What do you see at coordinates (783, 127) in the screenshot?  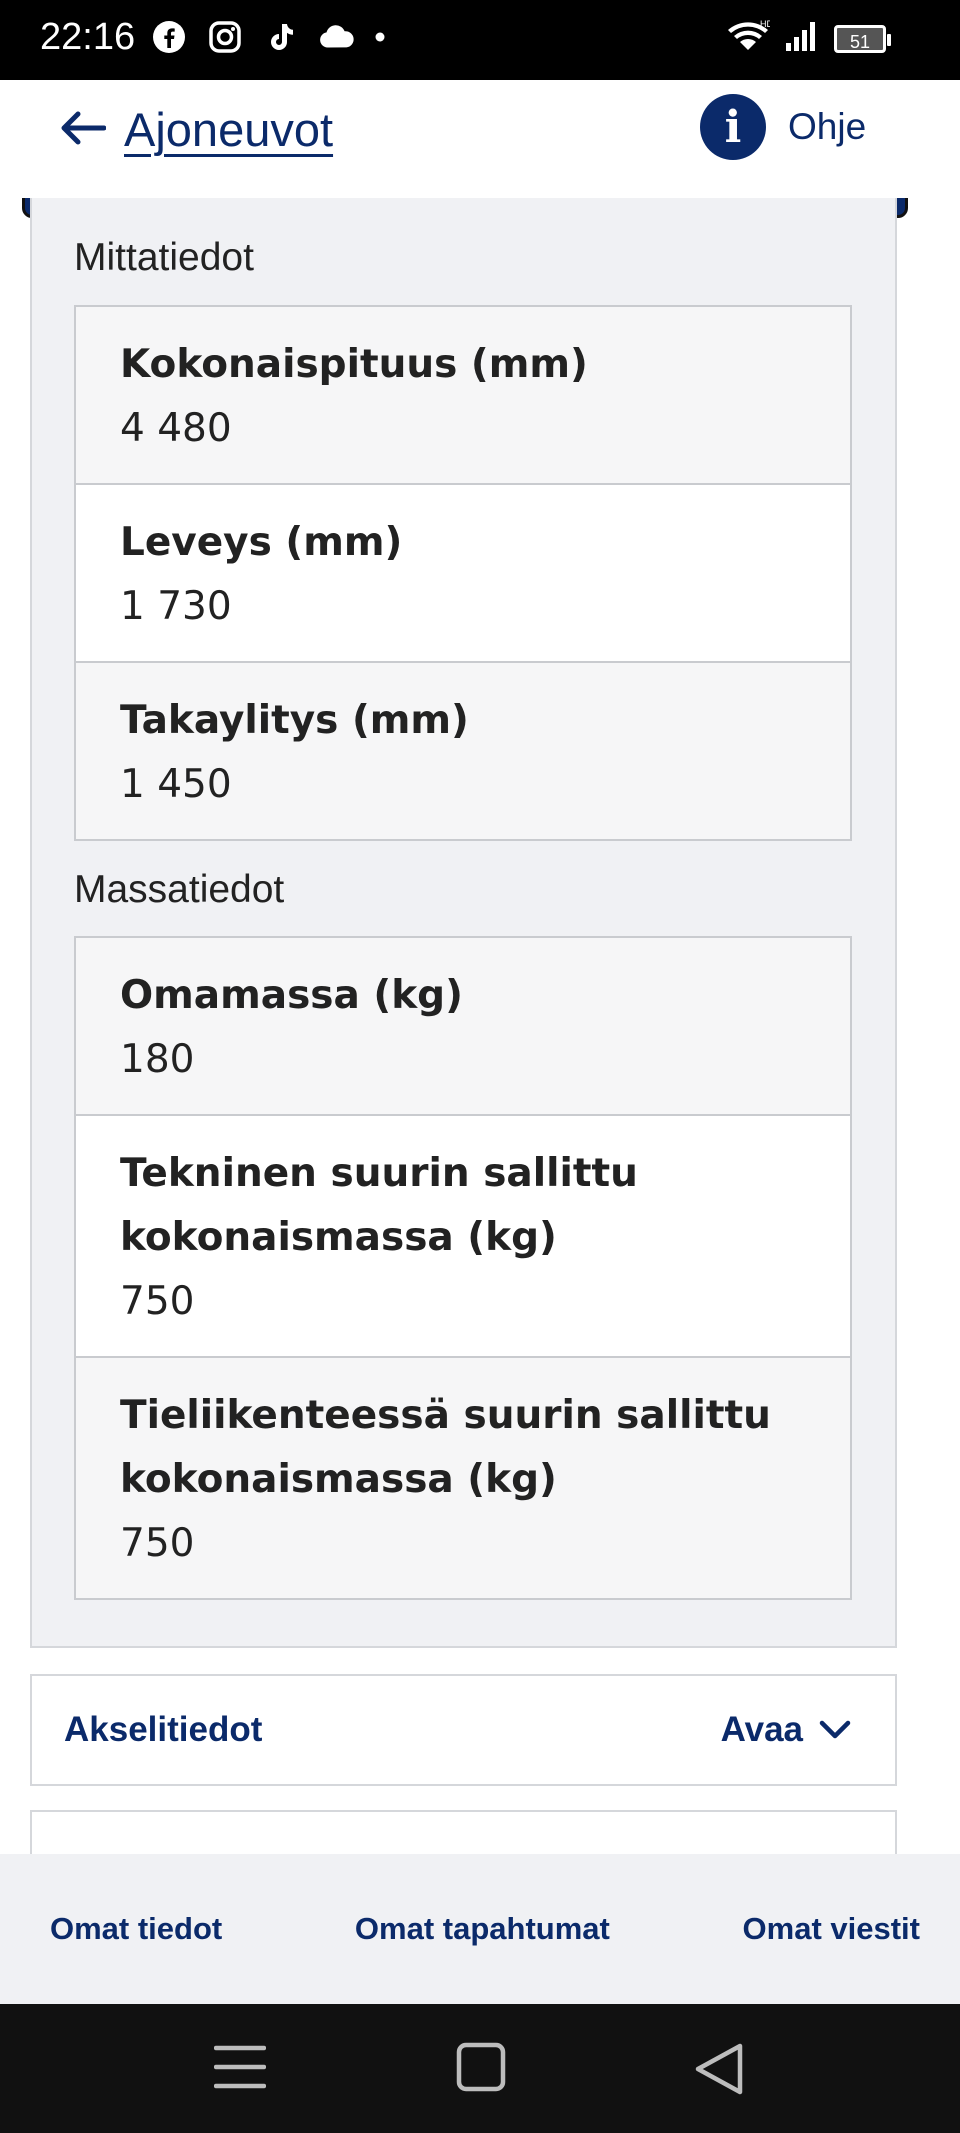 I see `help-button: i Ohje` at bounding box center [783, 127].